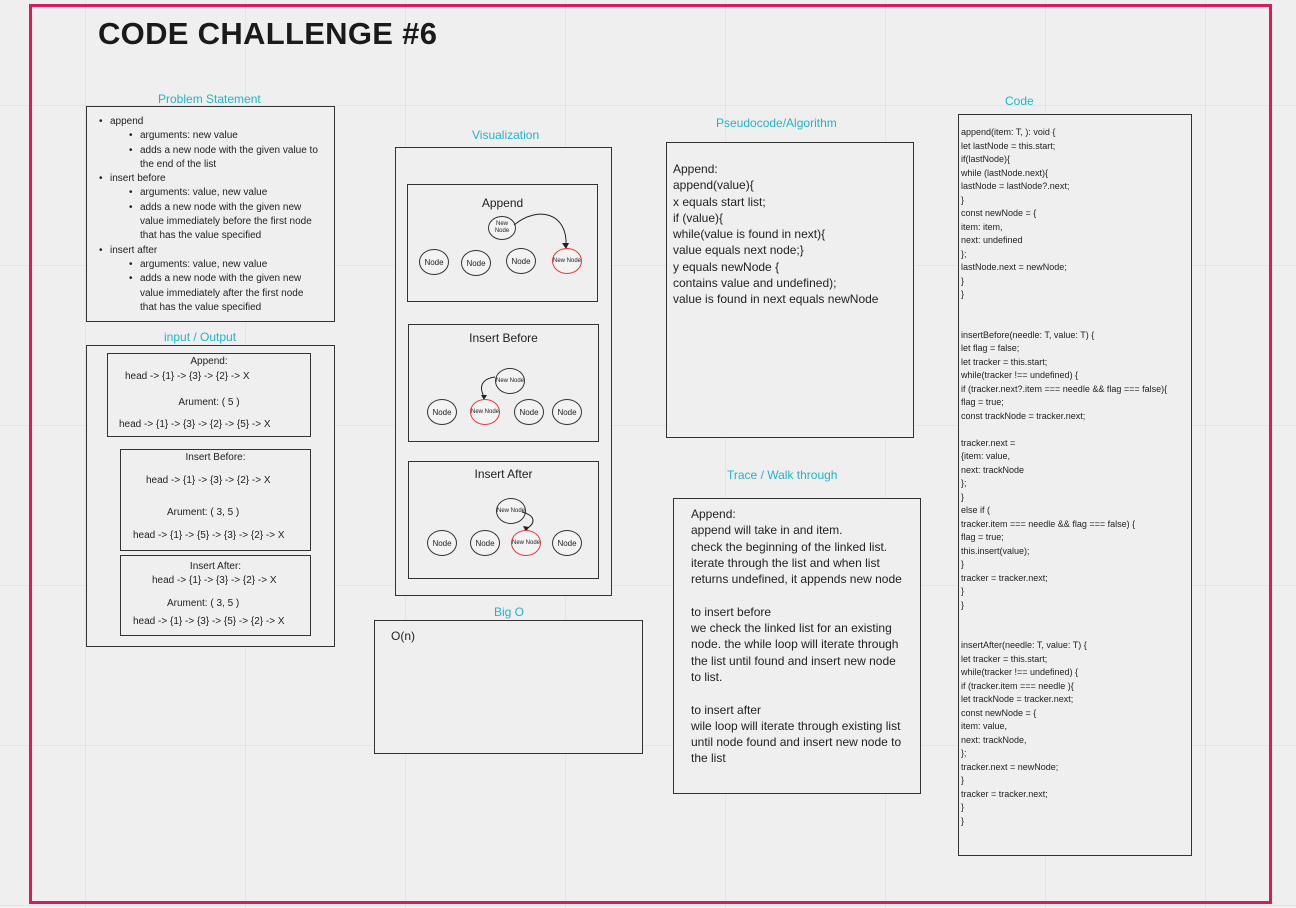 This screenshot has height=908, width=1296. What do you see at coordinates (988, 442) in the screenshot?
I see `code-line: tracker.next =` at bounding box center [988, 442].